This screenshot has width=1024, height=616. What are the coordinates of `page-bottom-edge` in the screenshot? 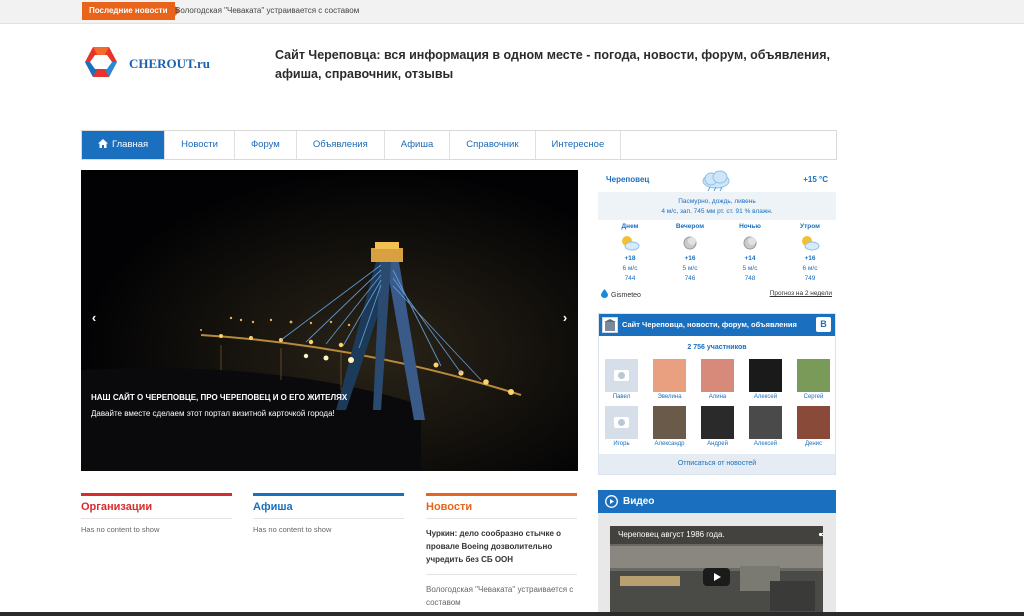 It's located at (512, 614).